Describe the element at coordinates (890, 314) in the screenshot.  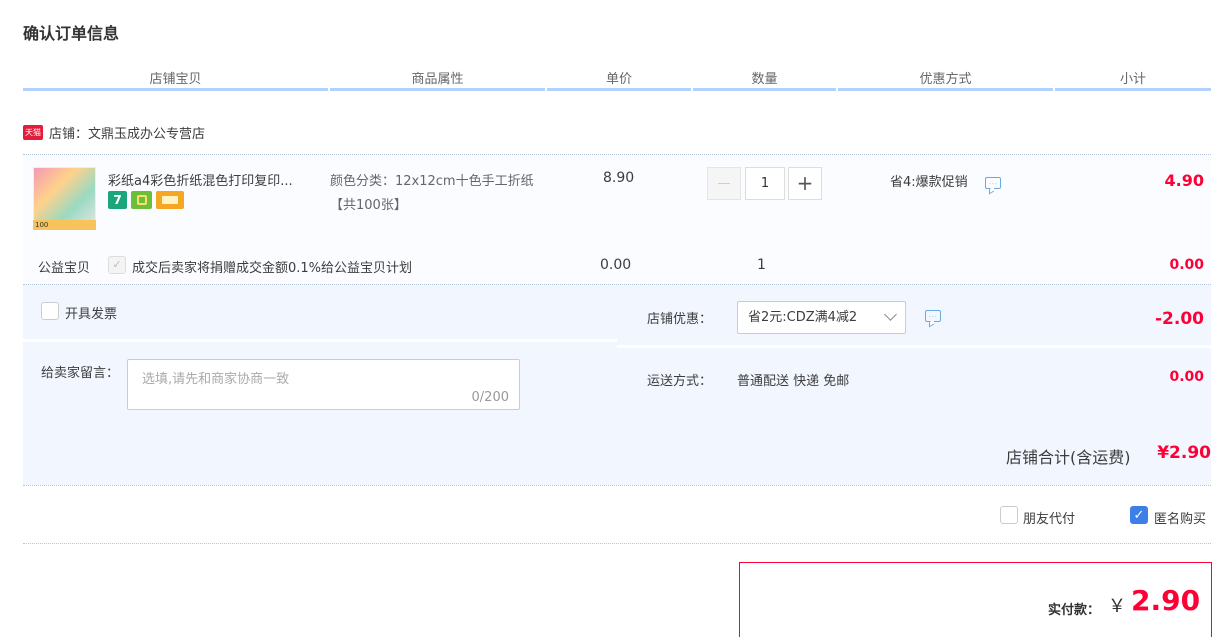
I see `chevron-down-icon` at that location.